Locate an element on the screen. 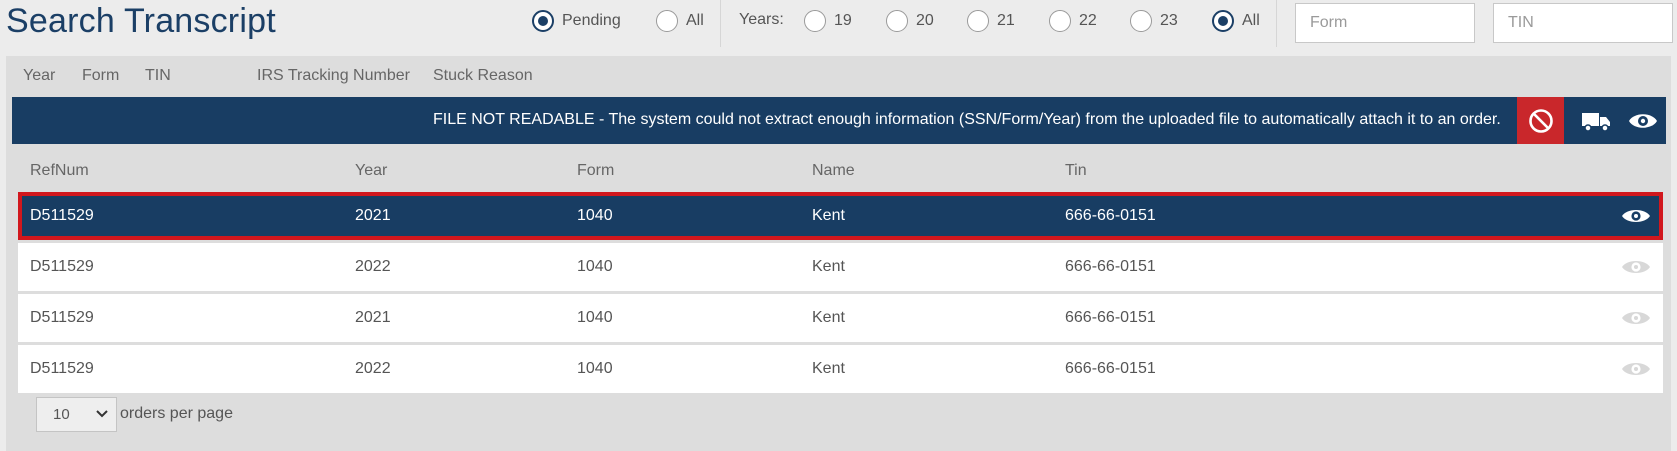 This screenshot has height=451, width=1677. radio-year-23-circle is located at coordinates (1141, 21).